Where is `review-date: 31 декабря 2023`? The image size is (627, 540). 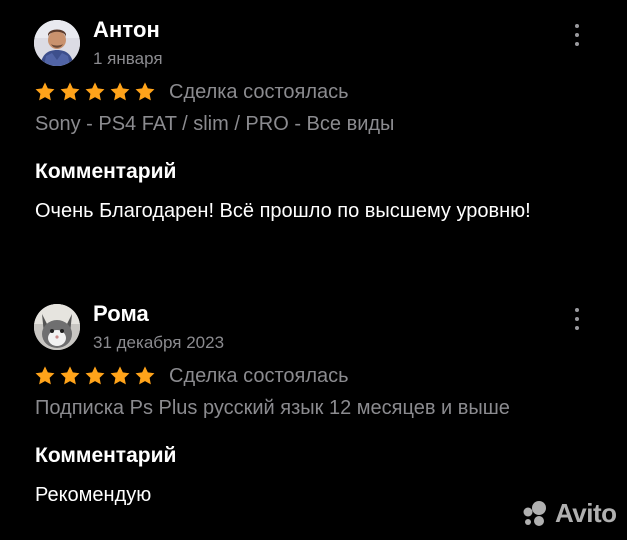
review-date: 31 декабря 2023 is located at coordinates (159, 342).